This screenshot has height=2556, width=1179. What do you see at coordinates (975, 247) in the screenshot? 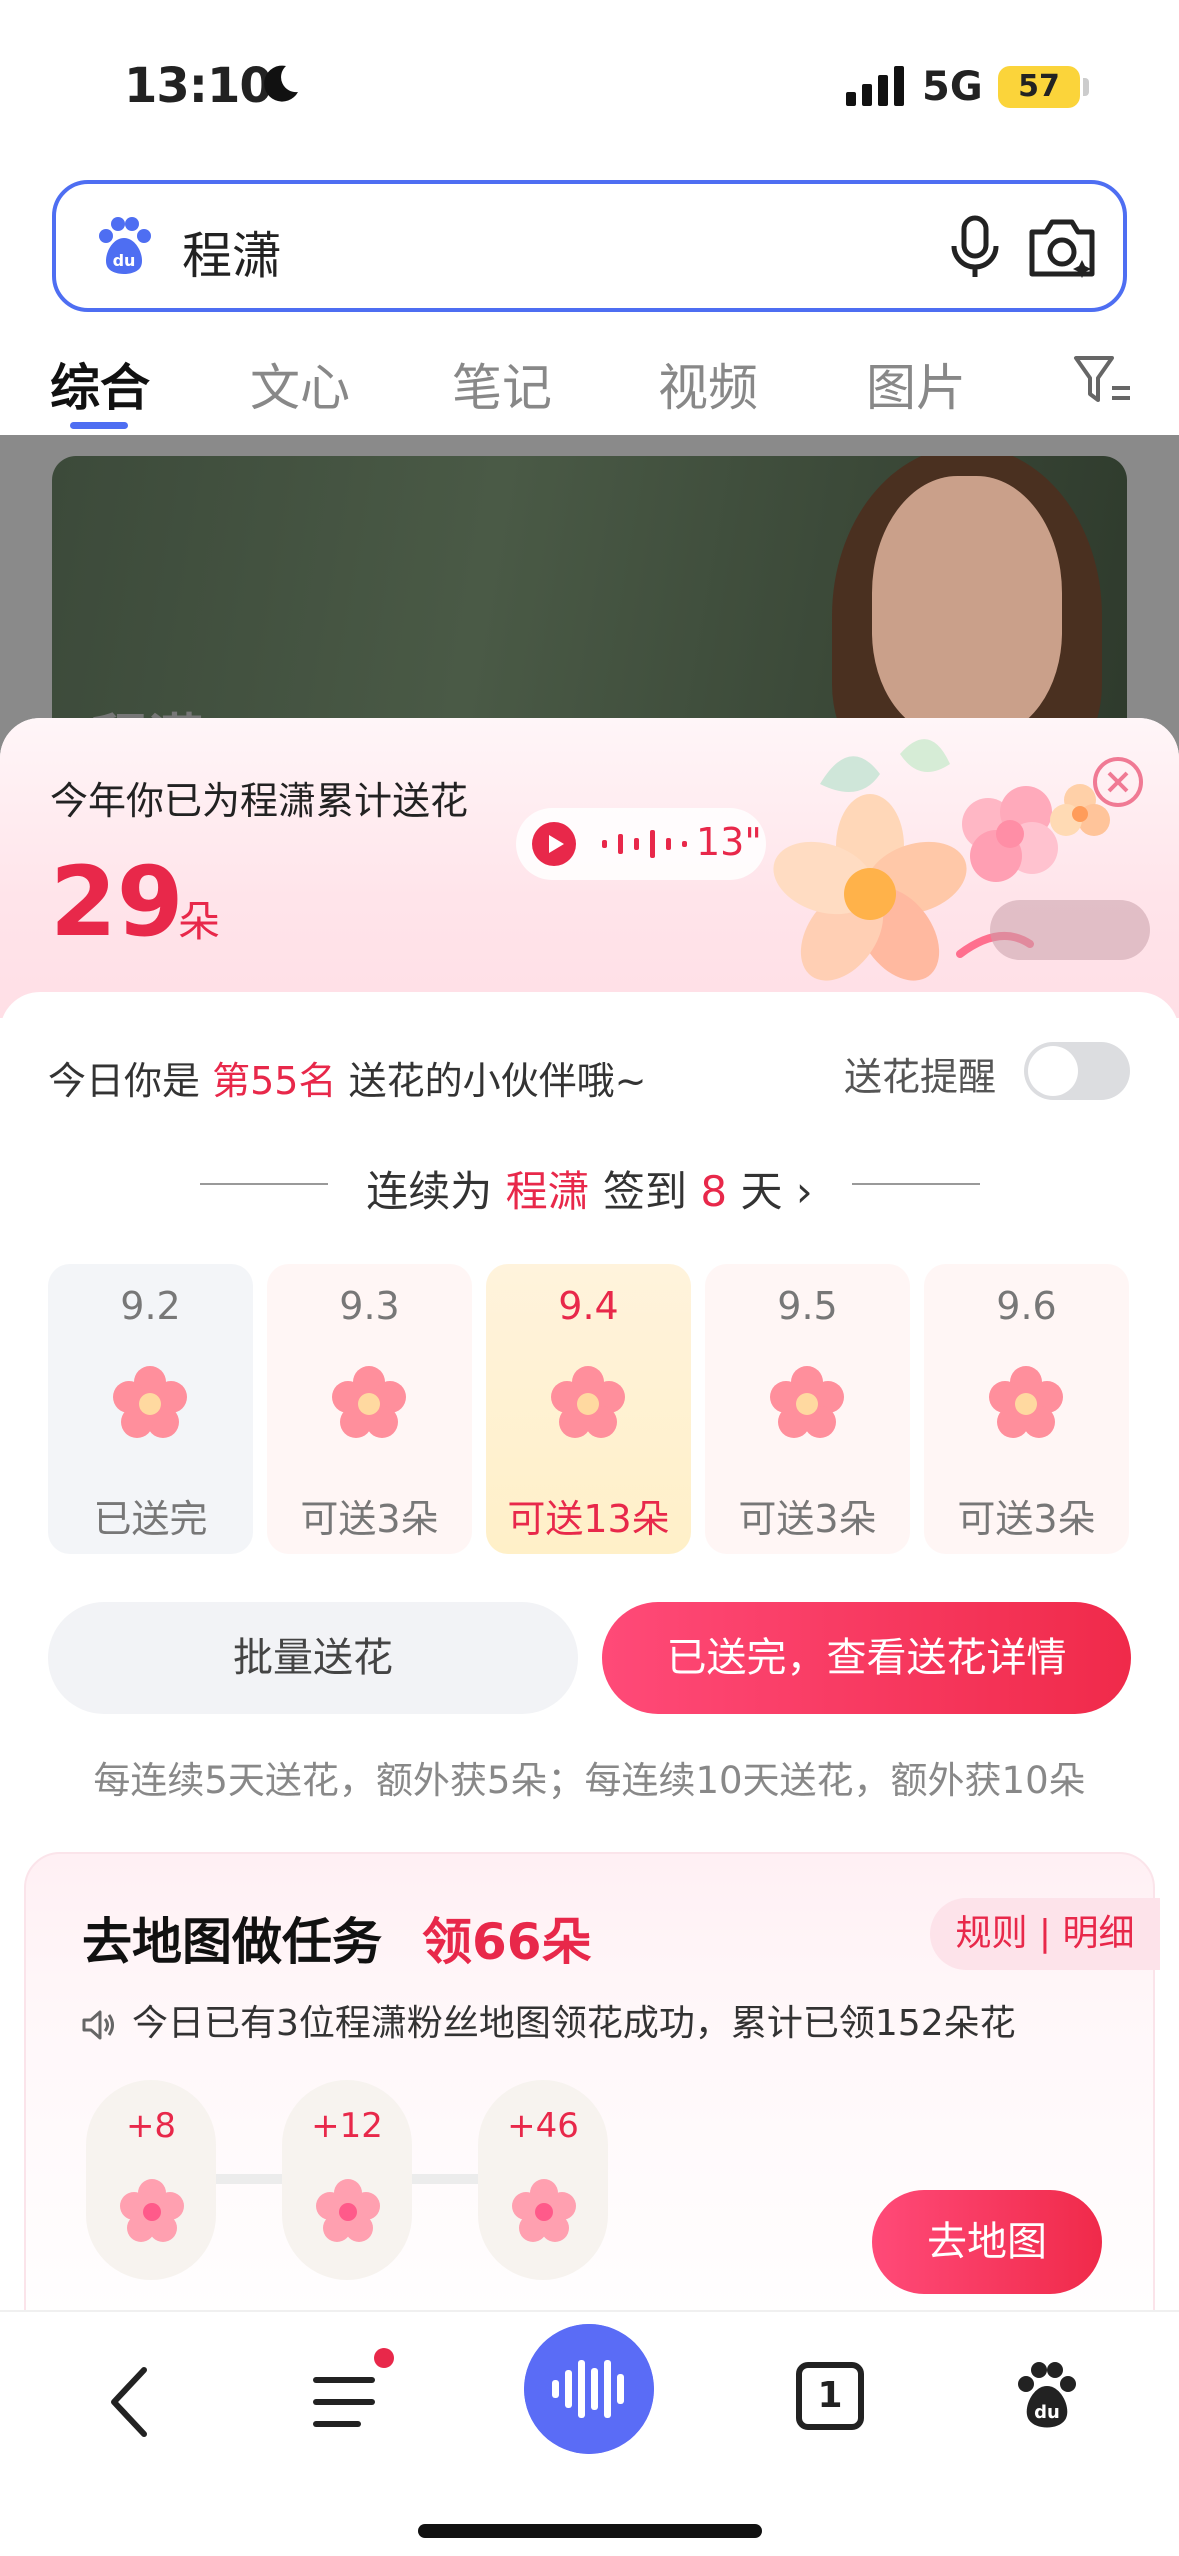
I see `microphone-icon` at bounding box center [975, 247].